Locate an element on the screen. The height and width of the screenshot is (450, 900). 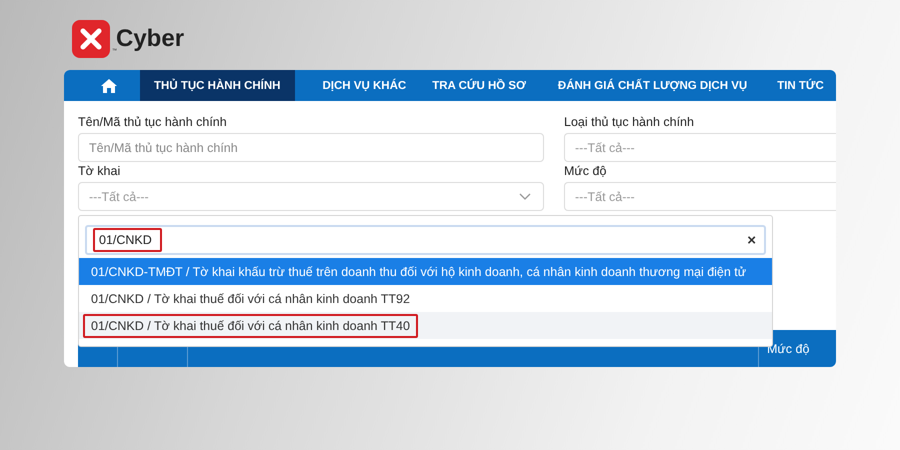
home-icon is located at coordinates (109, 86).